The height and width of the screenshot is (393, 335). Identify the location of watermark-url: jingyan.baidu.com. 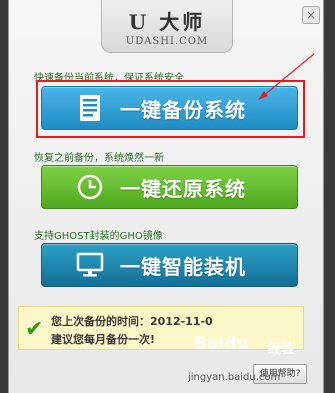
(234, 377).